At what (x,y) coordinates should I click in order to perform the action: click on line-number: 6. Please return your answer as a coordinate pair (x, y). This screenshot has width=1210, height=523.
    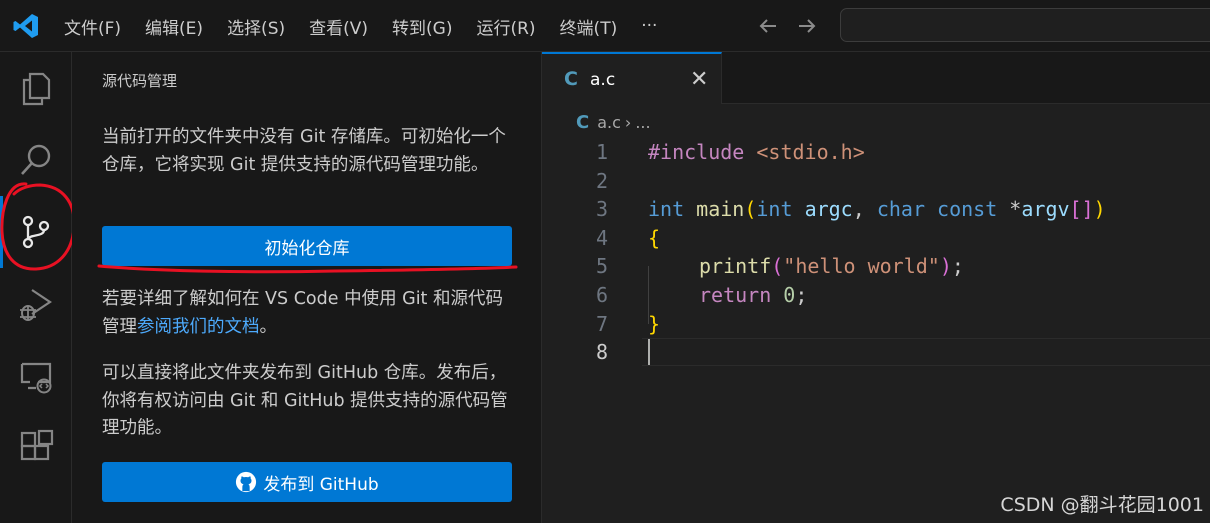
    Looking at the image, I should click on (601, 295).